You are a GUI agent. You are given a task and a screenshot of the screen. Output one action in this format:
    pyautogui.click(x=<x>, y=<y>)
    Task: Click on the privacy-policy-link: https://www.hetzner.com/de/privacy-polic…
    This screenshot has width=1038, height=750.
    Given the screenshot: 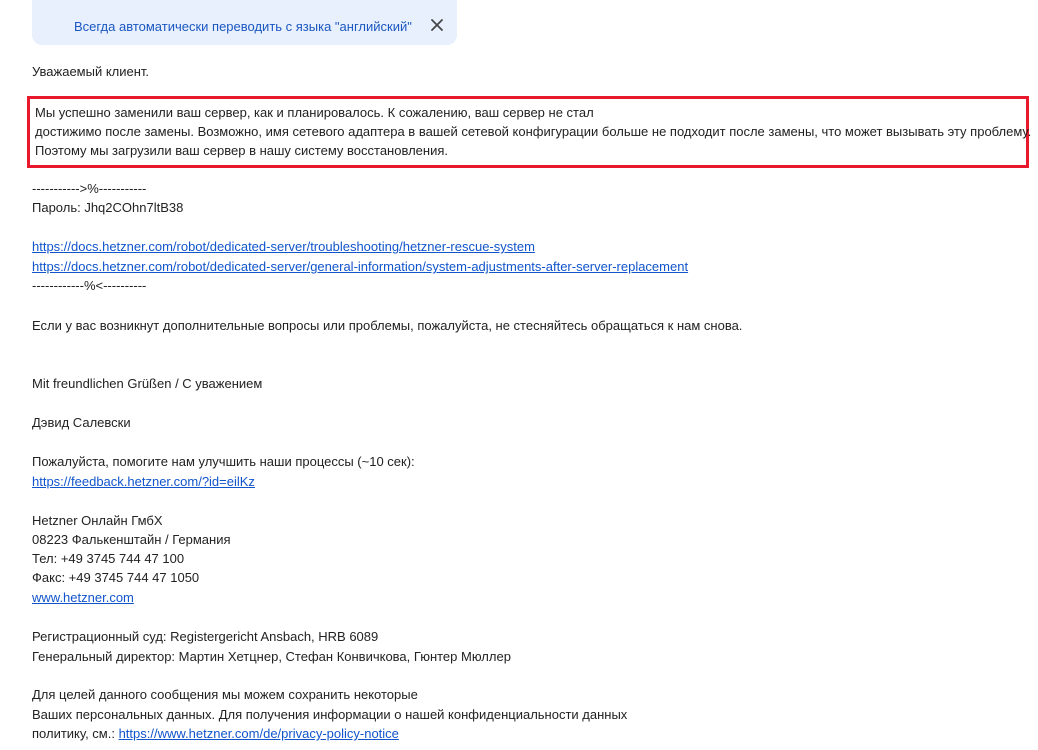 What is the action you would take?
    pyautogui.click(x=259, y=733)
    